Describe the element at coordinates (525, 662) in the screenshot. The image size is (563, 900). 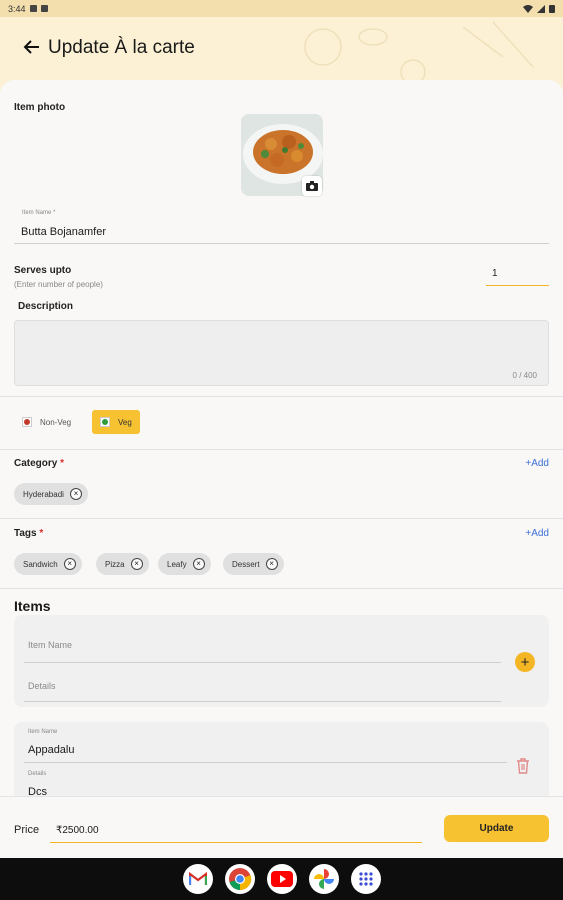
I see `add-item-button: +` at that location.